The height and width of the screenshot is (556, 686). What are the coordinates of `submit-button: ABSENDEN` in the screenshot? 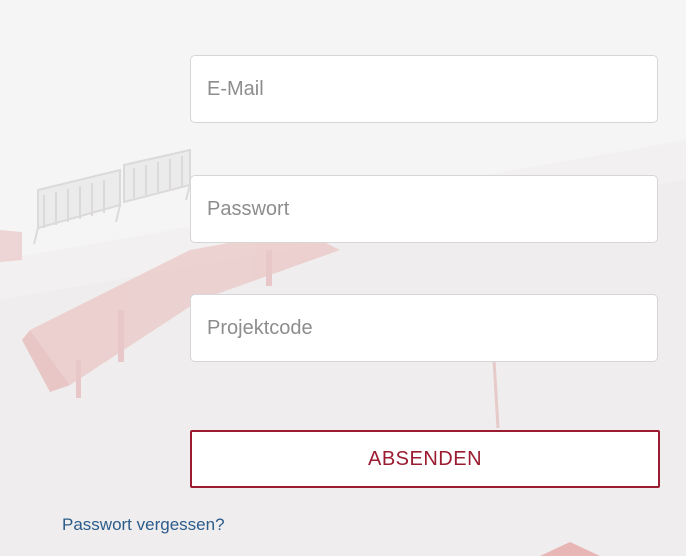 It's located at (425, 459).